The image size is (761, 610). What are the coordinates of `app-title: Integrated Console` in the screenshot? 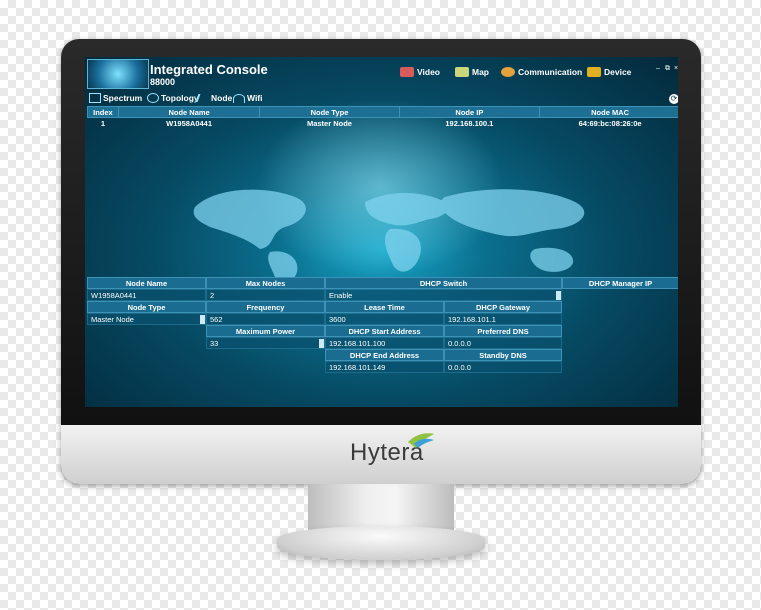 It's located at (209, 69).